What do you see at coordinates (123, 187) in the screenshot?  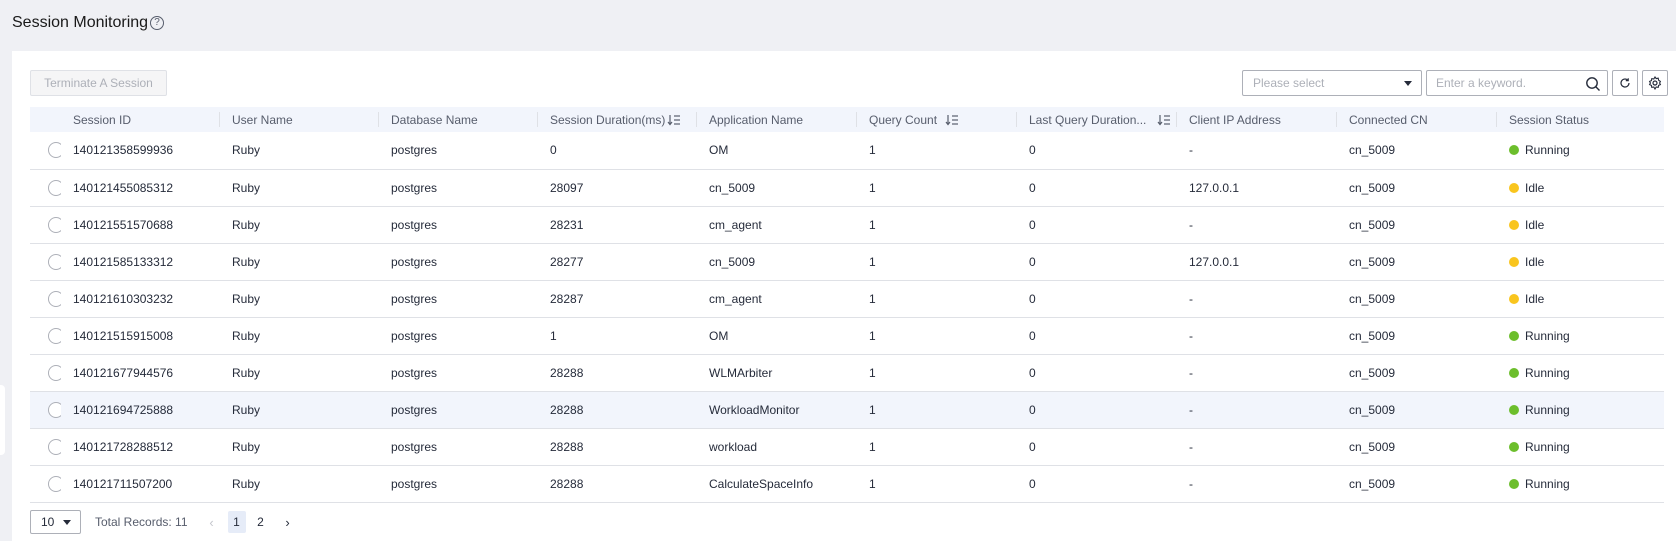 I see `session-id-cell: 140121455085312` at bounding box center [123, 187].